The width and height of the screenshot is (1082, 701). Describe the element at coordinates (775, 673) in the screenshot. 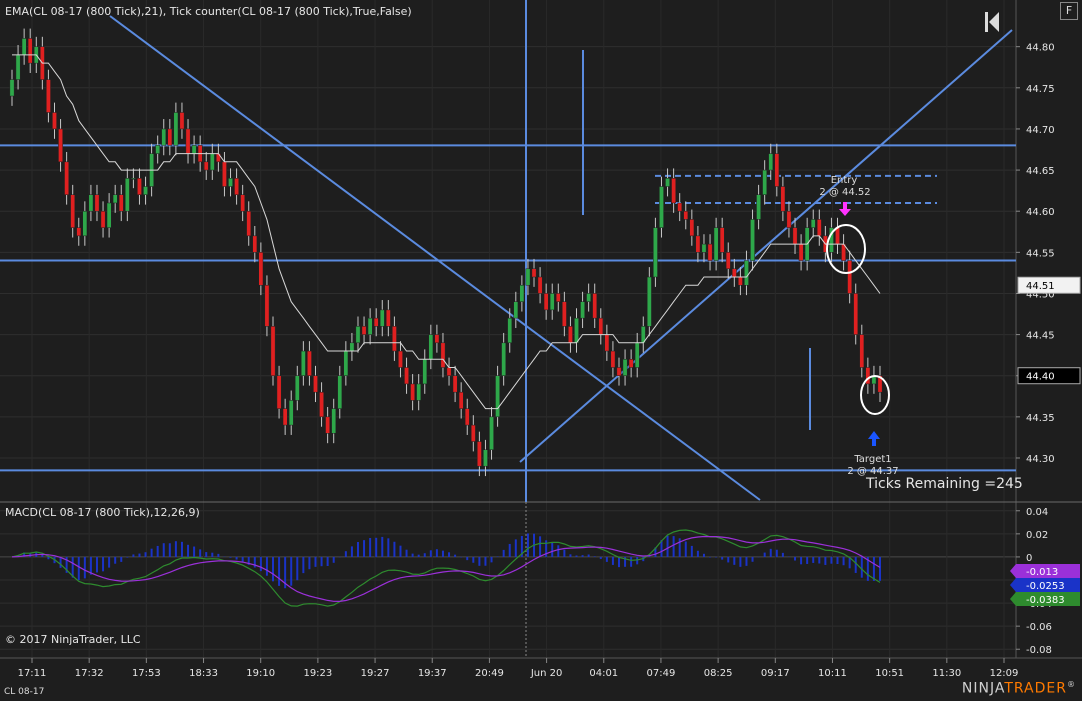

I see `time-label: 09:17` at that location.